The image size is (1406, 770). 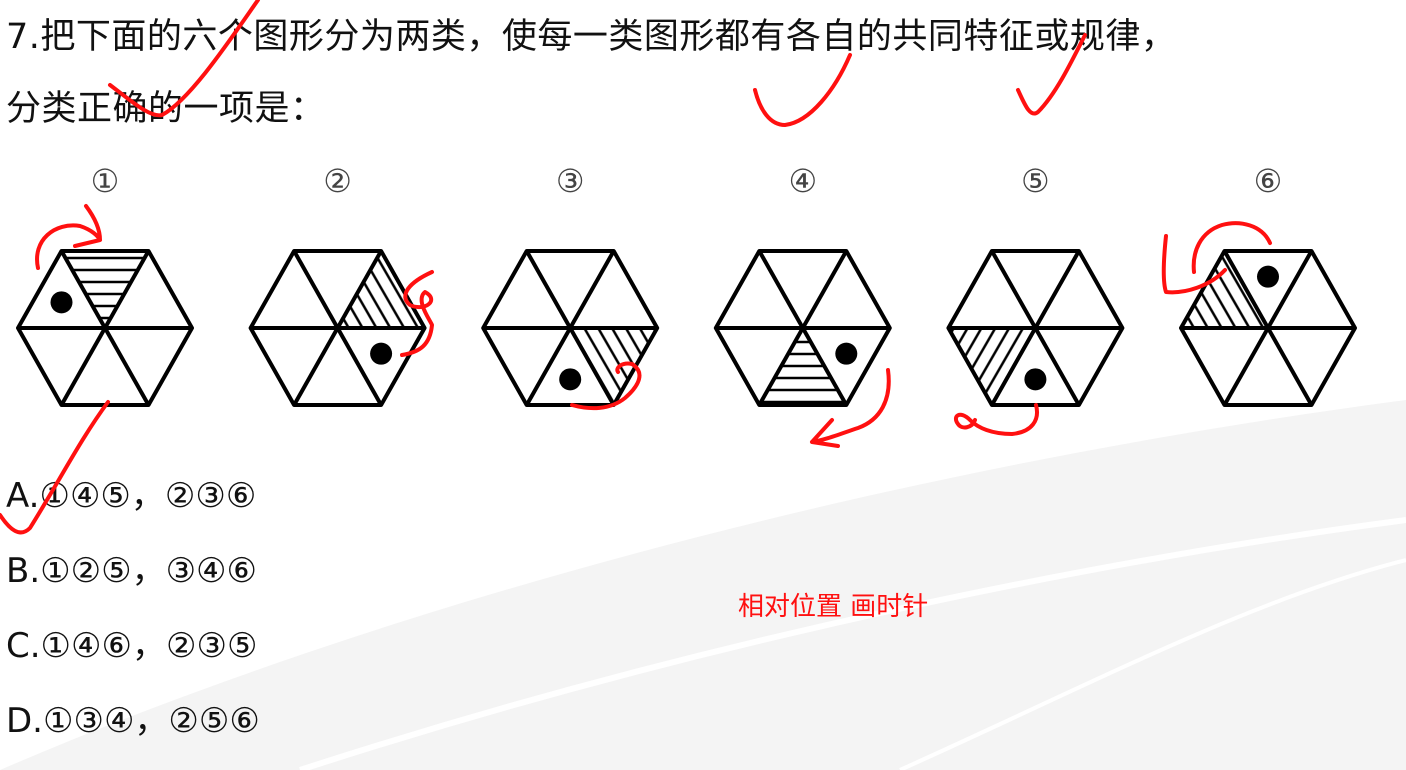 What do you see at coordinates (55, 467) in the screenshot?
I see `check-mark-option-a` at bounding box center [55, 467].